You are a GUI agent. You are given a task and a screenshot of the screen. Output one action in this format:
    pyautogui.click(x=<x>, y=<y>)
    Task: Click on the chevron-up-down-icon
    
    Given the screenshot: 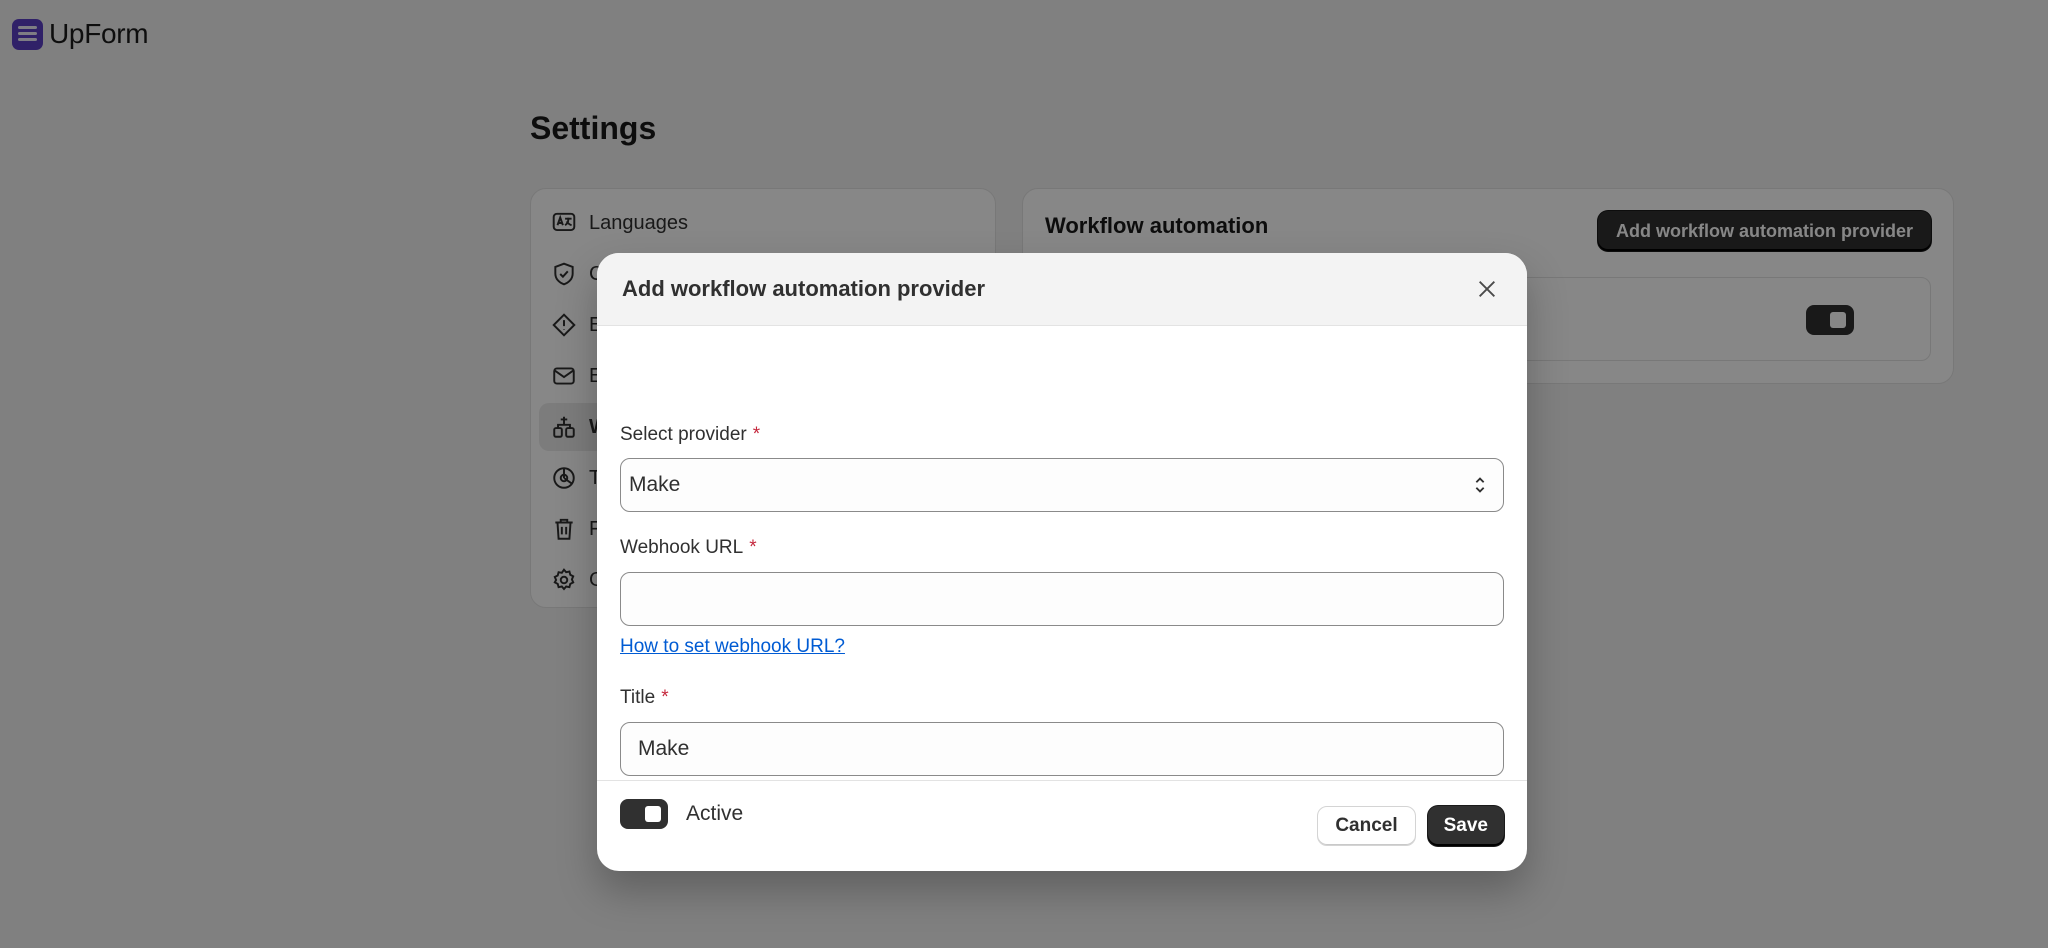 What is the action you would take?
    pyautogui.click(x=1480, y=485)
    